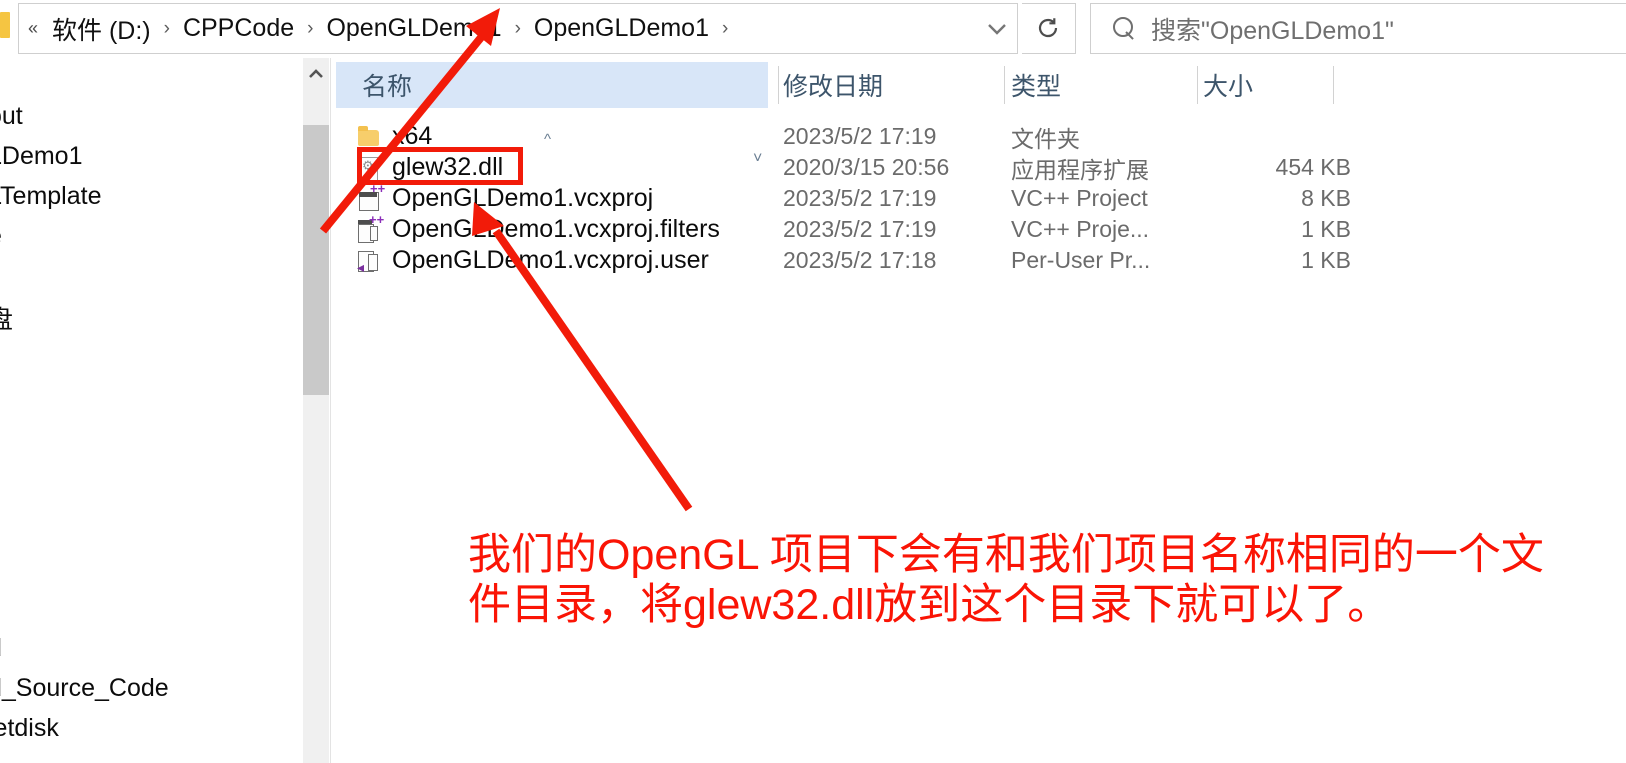 The image size is (1626, 763). I want to click on search-box: 搜索"OpenGLDemo1", so click(1358, 28).